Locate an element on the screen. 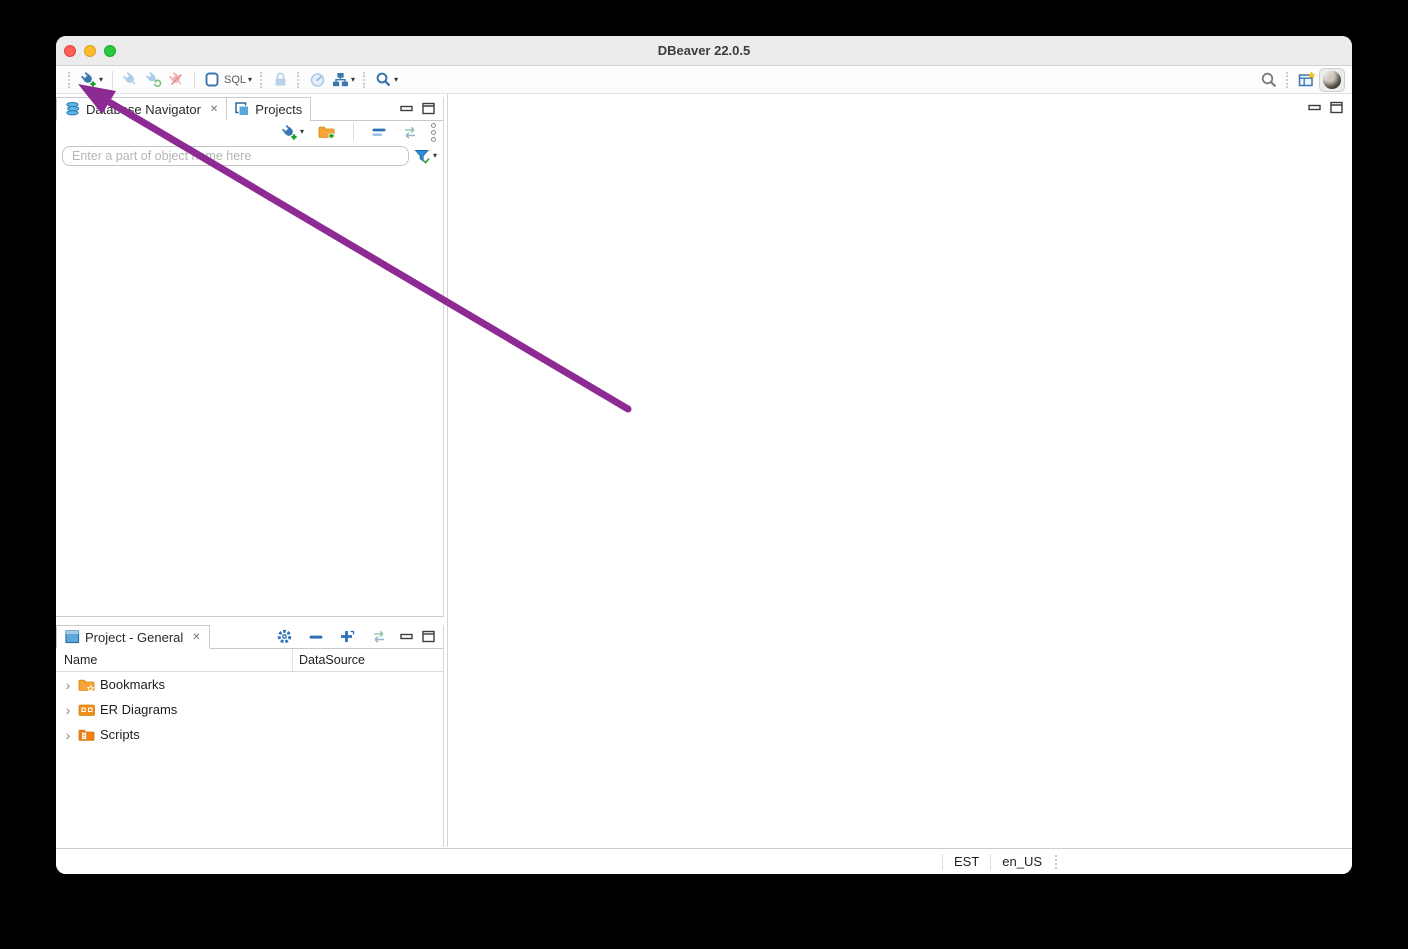 This screenshot has width=1408, height=949. tab-database-navigator: Database Navigator ✕ is located at coordinates (142, 109).